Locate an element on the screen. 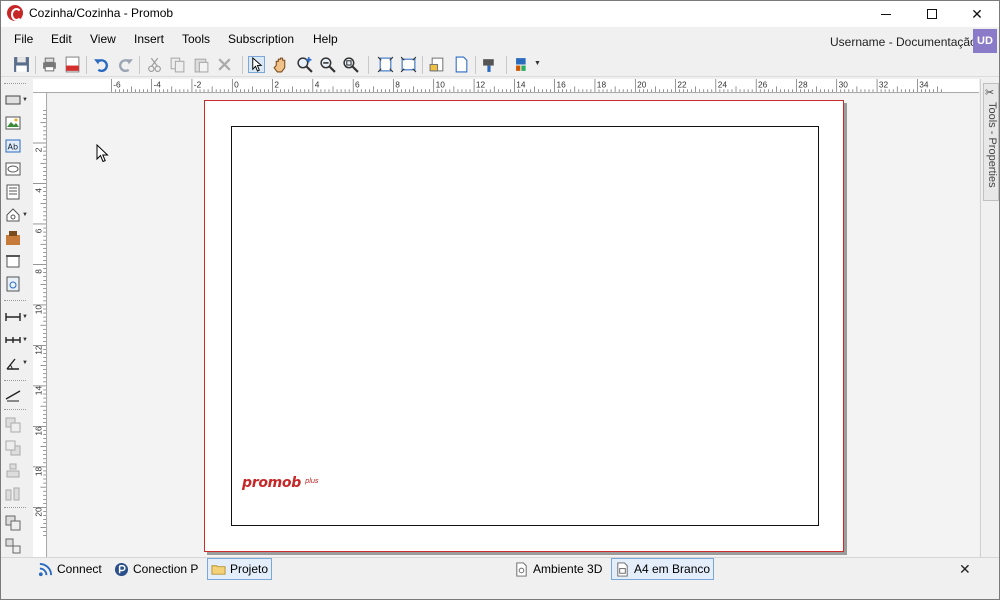 The width and height of the screenshot is (1000, 600). pan-hand-icon is located at coordinates (280, 64).